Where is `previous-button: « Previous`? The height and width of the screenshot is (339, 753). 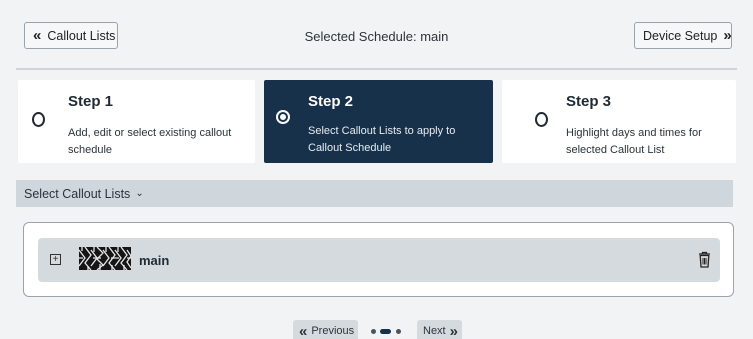 previous-button: « Previous is located at coordinates (325, 329).